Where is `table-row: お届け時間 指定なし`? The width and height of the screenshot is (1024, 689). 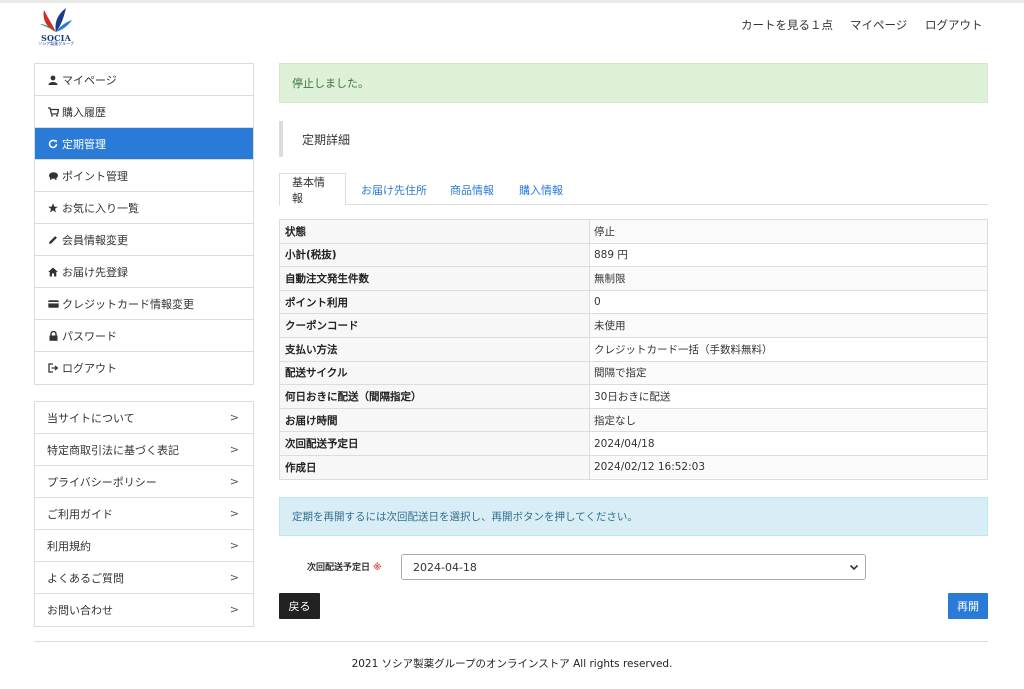
table-row: お届け時間 指定なし is located at coordinates (633, 420).